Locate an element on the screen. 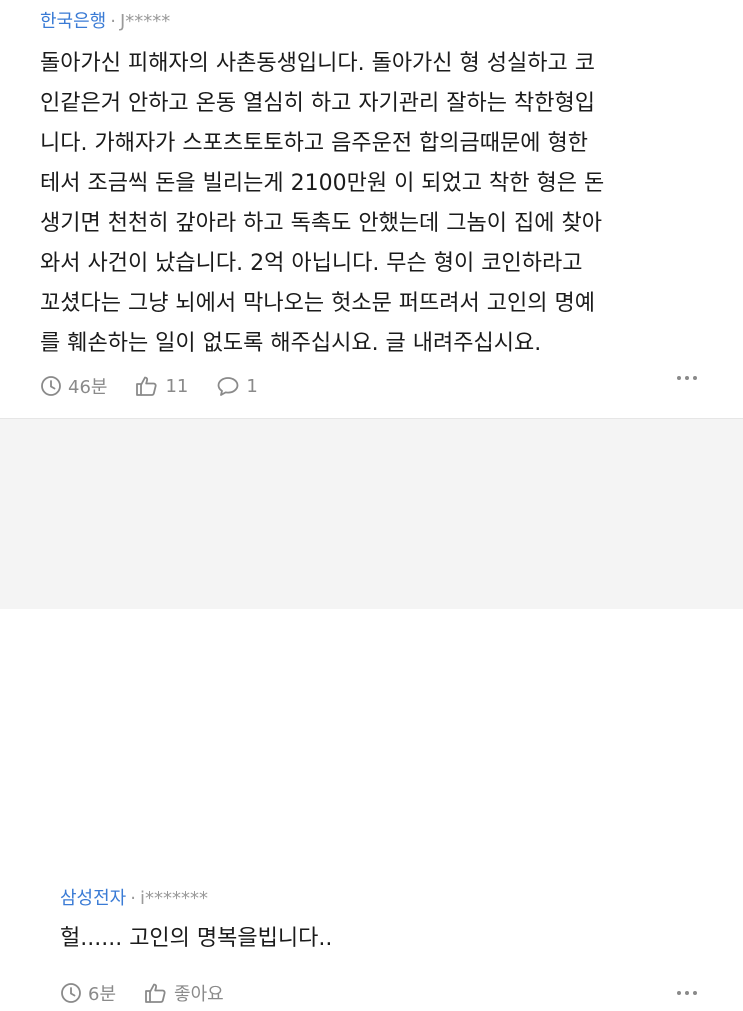 This screenshot has width=743, height=1011. reply-user-id: i******* is located at coordinates (173, 898).